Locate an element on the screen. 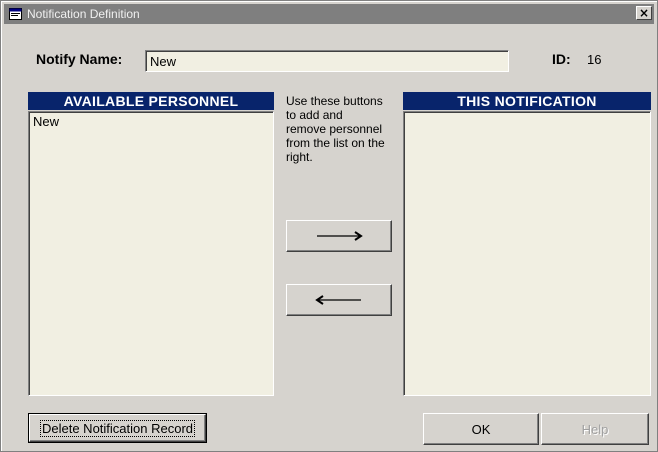 The height and width of the screenshot is (452, 658). delete-notification-label: Delete Notification Record is located at coordinates (117, 428).